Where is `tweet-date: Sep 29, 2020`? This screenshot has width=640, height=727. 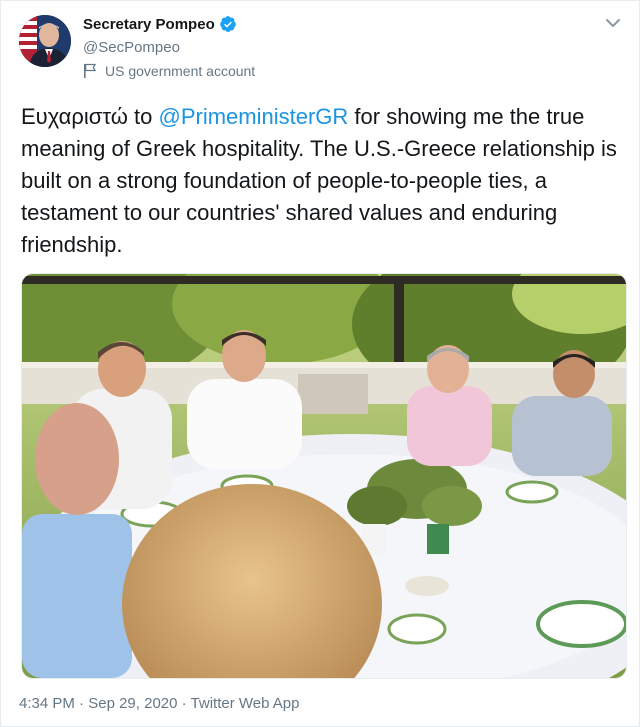
tweet-date: Sep 29, 2020 is located at coordinates (132, 703).